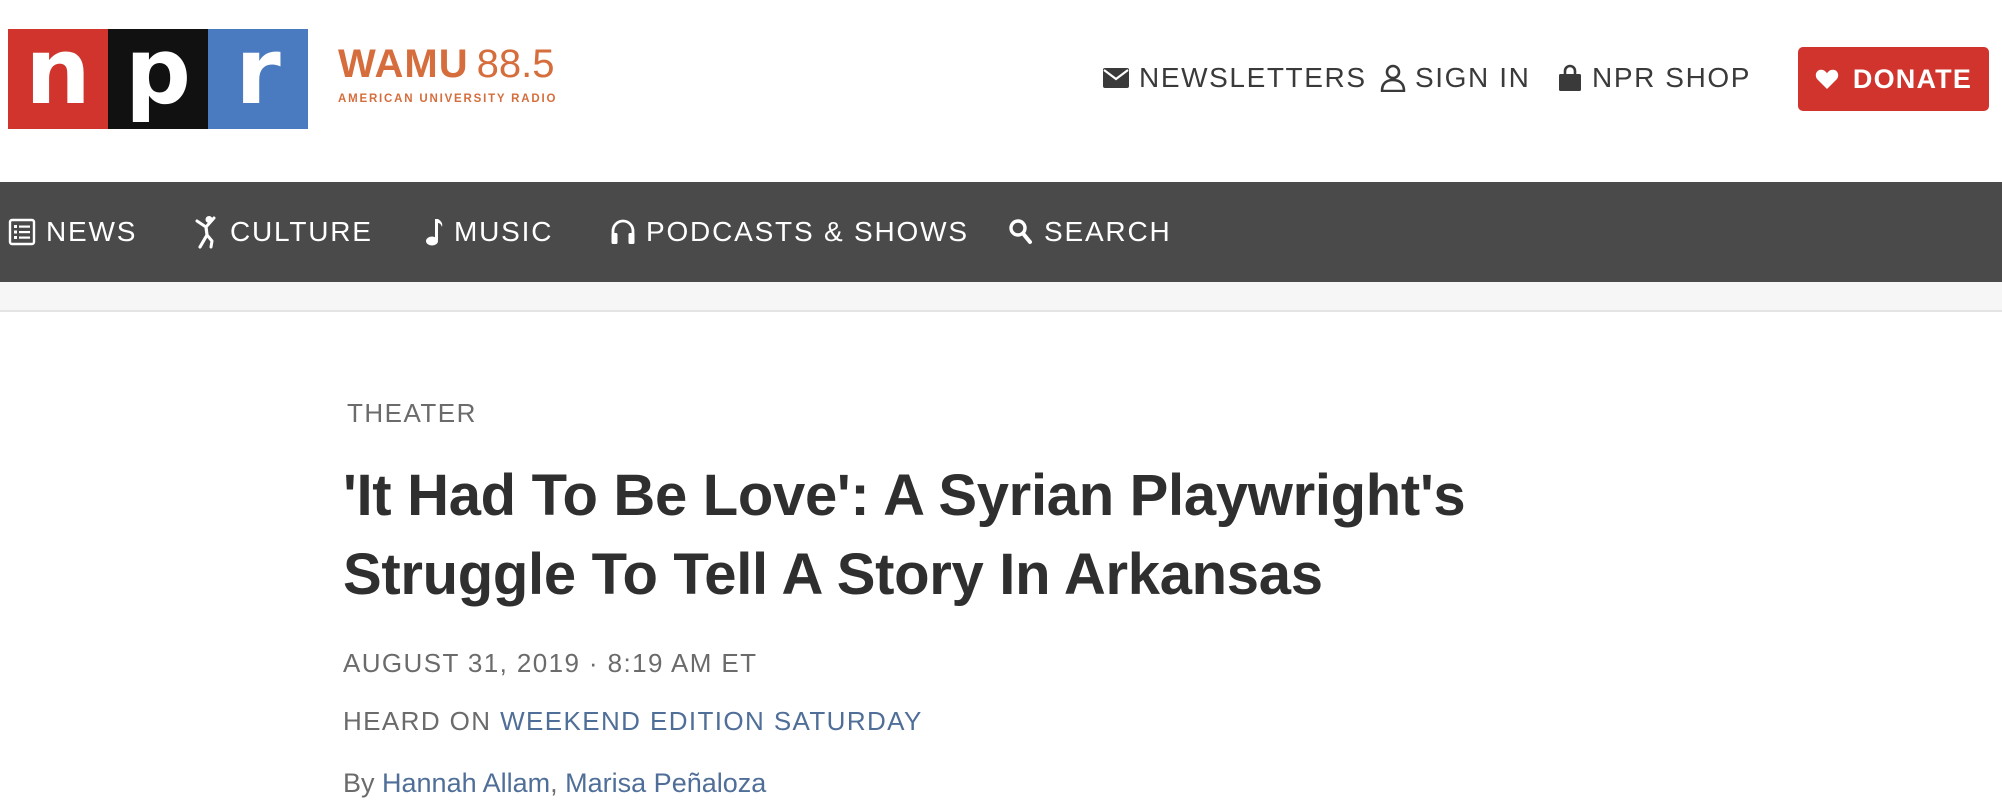  Describe the element at coordinates (434, 232) in the screenshot. I see `music-note-icon` at that location.